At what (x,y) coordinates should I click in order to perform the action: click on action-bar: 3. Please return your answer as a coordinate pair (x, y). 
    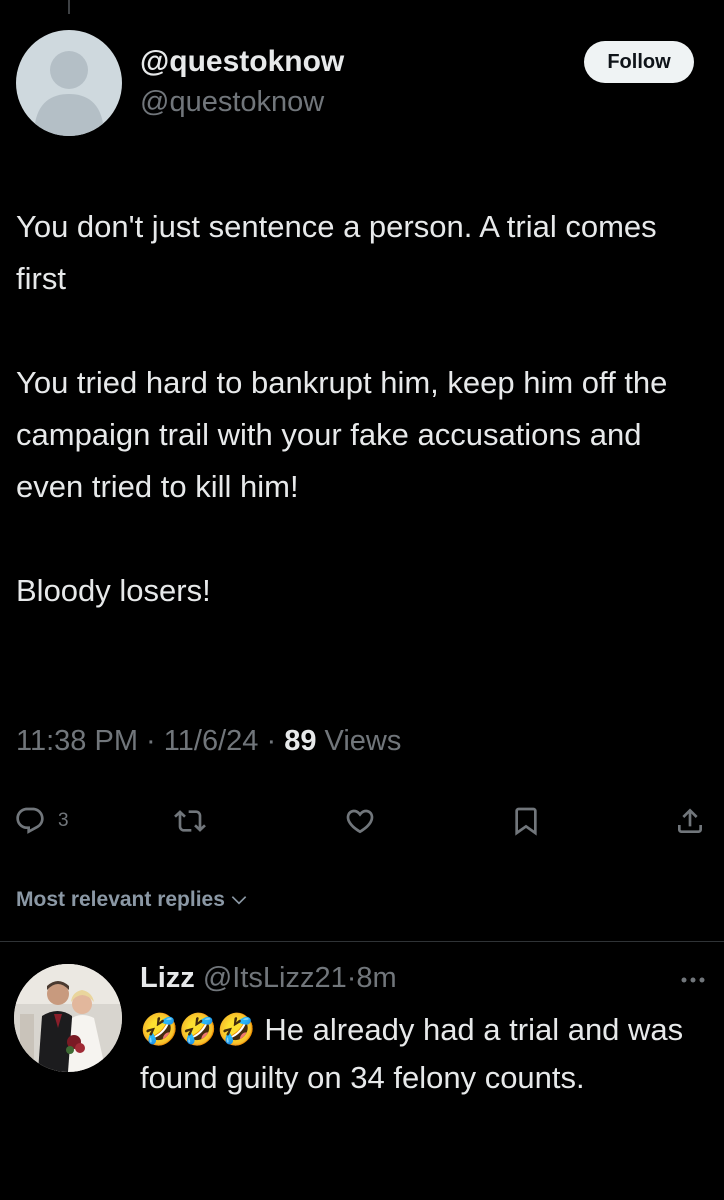
    Looking at the image, I should click on (362, 821).